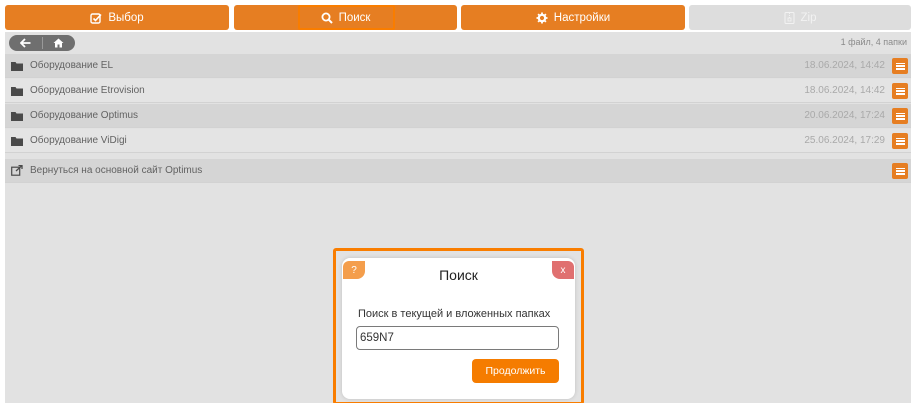 The image size is (914, 403). Describe the element at coordinates (454, 314) in the screenshot. I see `search-label: Поиск в текущей и вложенных папках` at that location.